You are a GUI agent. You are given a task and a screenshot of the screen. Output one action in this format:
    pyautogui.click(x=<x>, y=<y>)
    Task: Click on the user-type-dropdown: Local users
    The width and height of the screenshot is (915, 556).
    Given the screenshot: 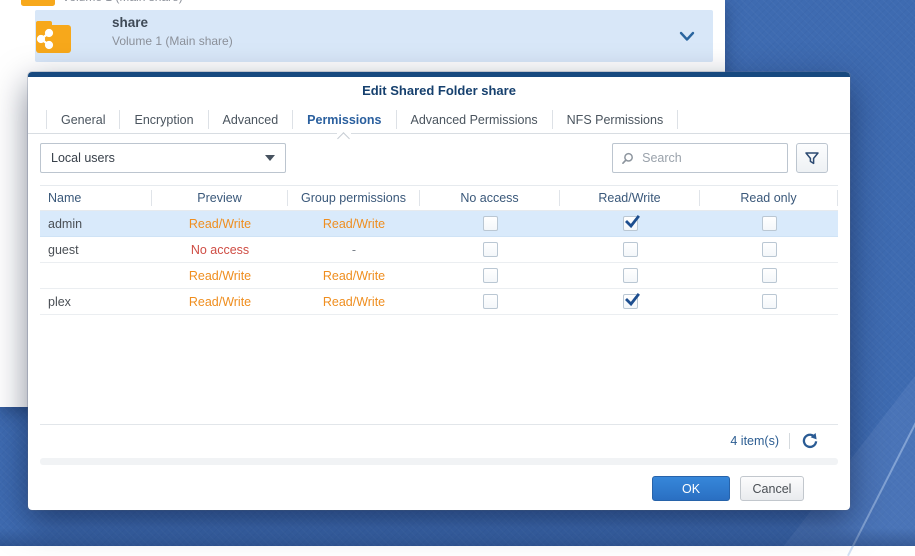 What is the action you would take?
    pyautogui.click(x=163, y=158)
    